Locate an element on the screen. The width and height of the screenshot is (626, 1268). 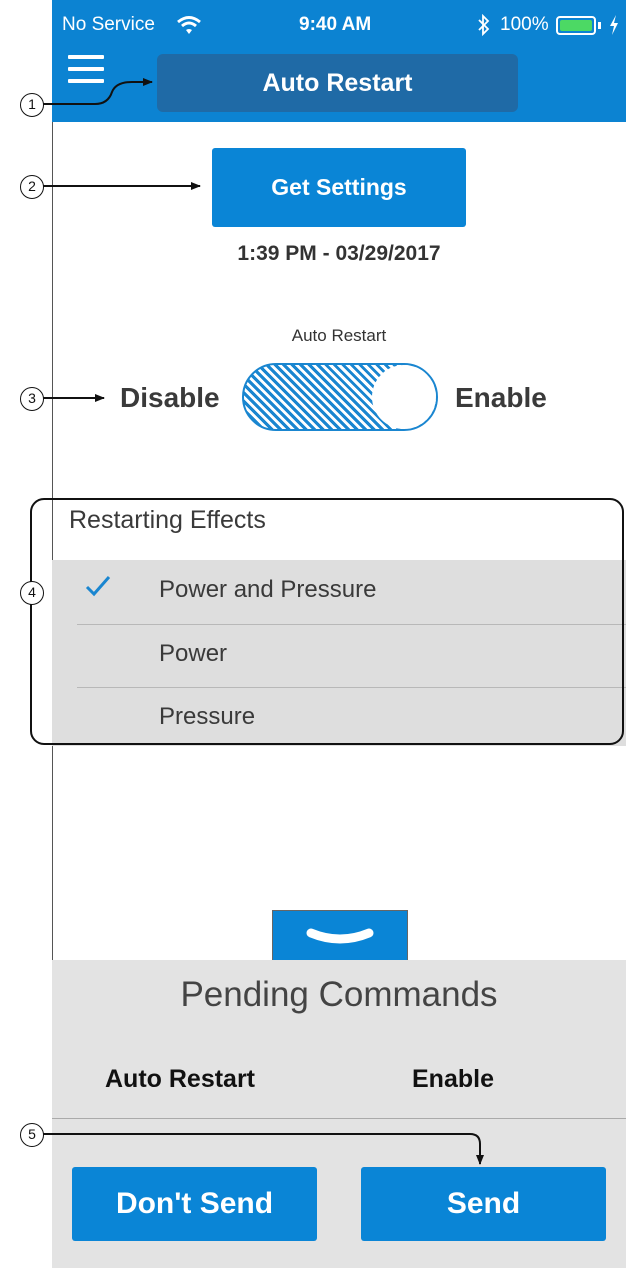
callout-1: 1 is located at coordinates (32, 105).